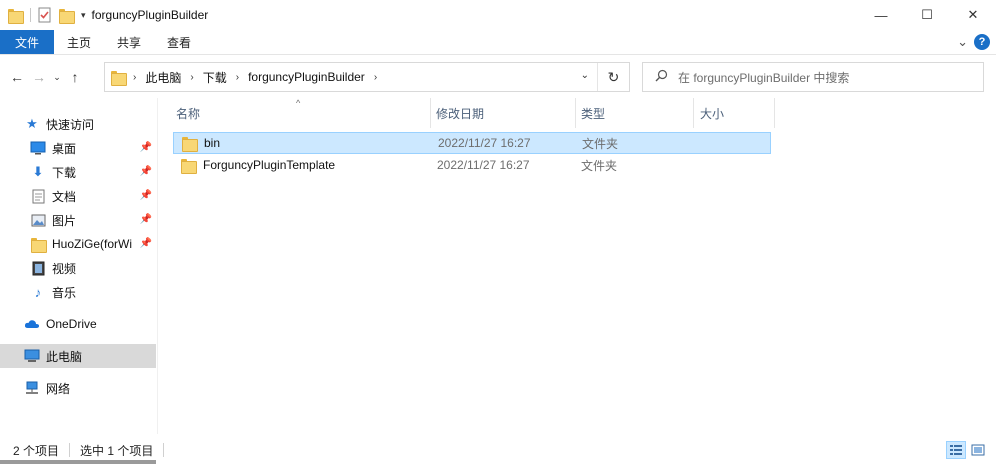 The width and height of the screenshot is (996, 464). Describe the element at coordinates (64, 148) in the screenshot. I see `sidebar-item-label: 桌面` at that location.